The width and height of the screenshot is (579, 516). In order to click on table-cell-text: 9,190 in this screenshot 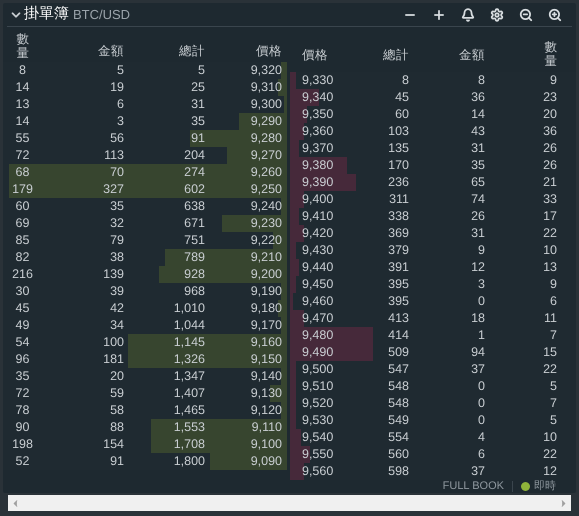, I will do `click(266, 291)`.